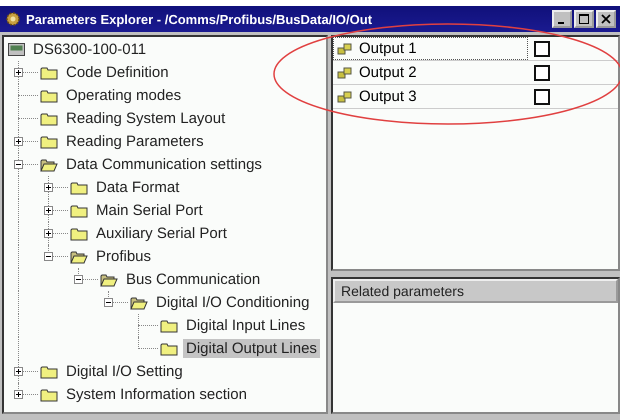 The height and width of the screenshot is (420, 620). I want to click on output-label: Output 3, so click(388, 96).